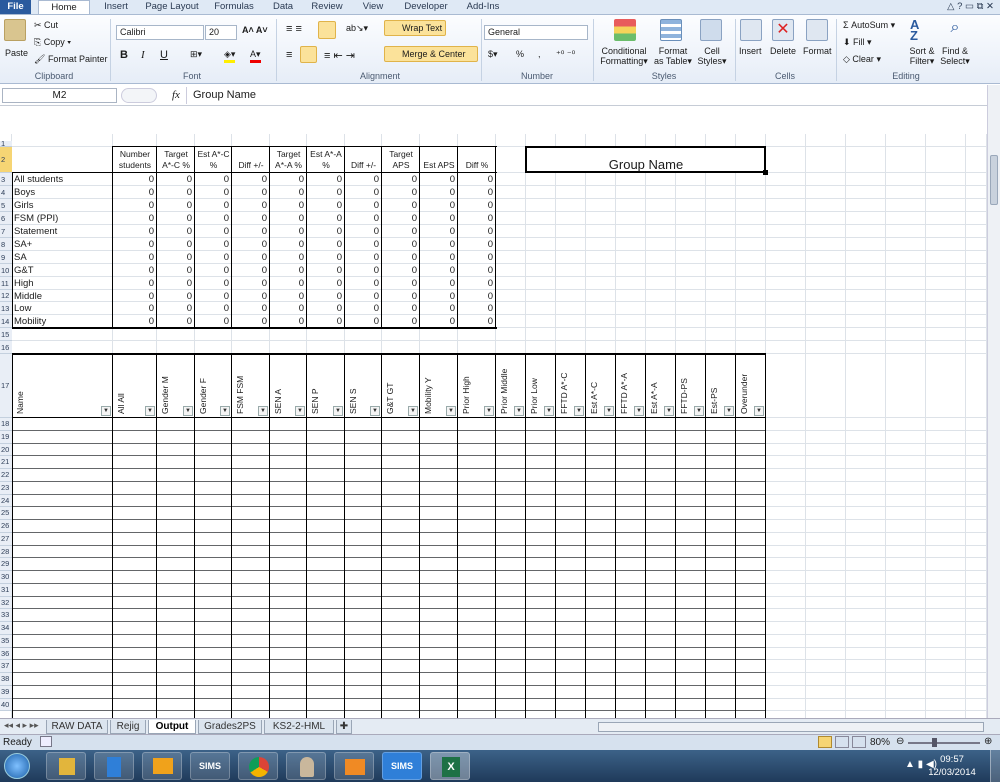  I want to click on fill-button: ⬇ Fill ▾, so click(857, 42).